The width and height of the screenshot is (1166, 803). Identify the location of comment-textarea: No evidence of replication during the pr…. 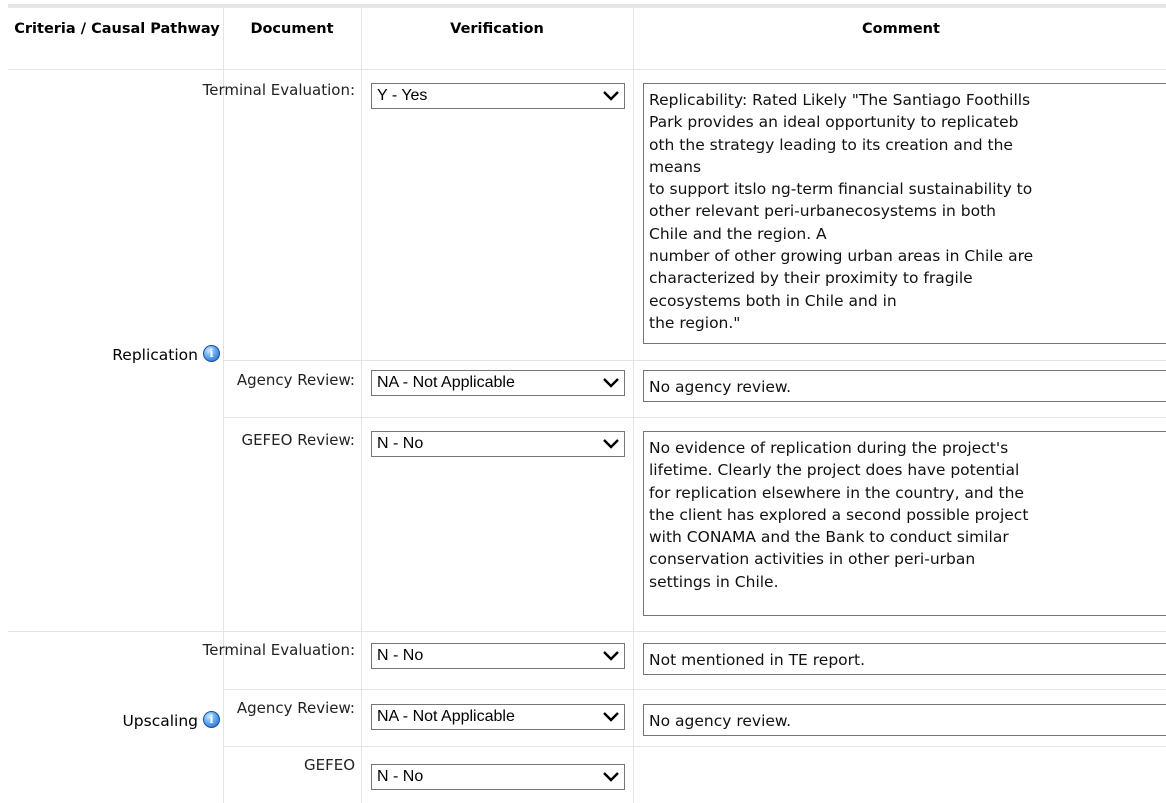
(904, 523).